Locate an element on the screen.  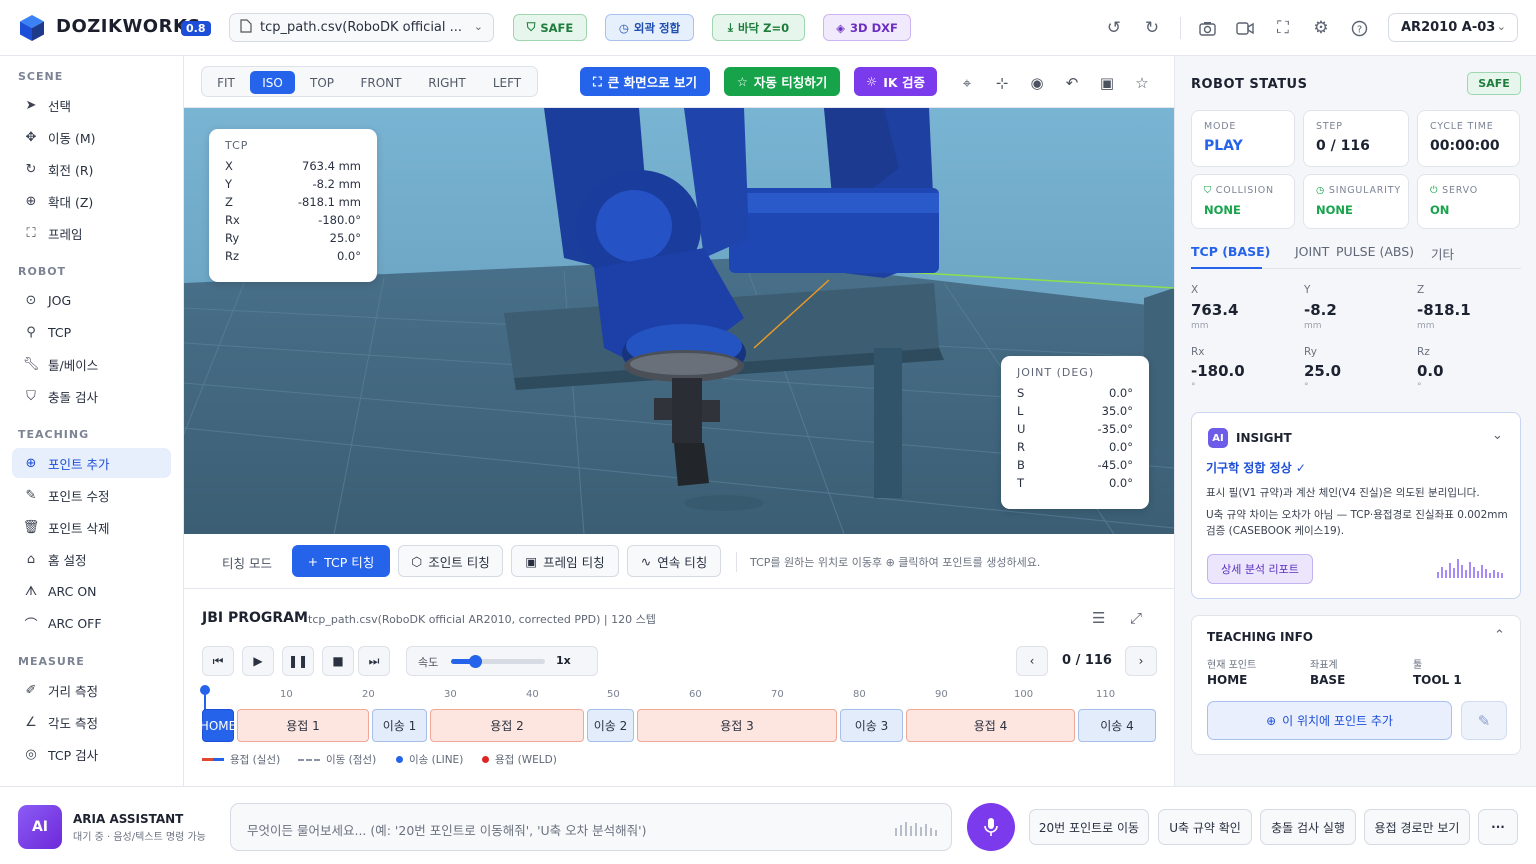
quick-u-axis-button: U축 규약 확인 is located at coordinates (1205, 827).